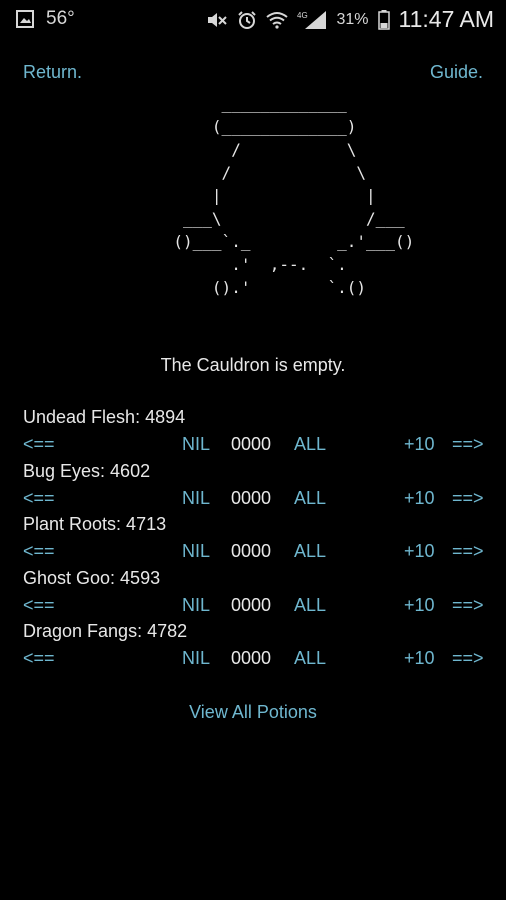 The image size is (506, 900). What do you see at coordinates (277, 20) in the screenshot?
I see `wifi-icon` at bounding box center [277, 20].